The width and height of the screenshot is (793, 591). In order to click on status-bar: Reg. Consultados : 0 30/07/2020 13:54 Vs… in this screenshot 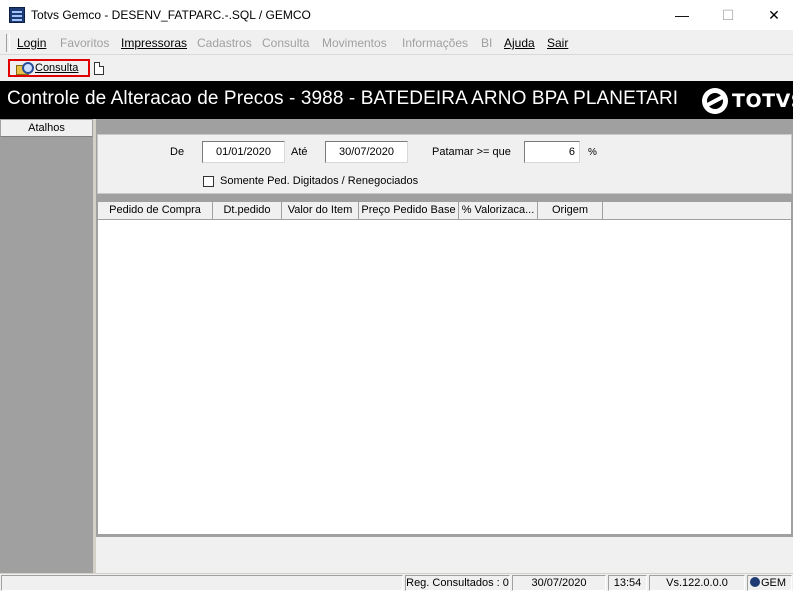, I will do `click(396, 582)`.